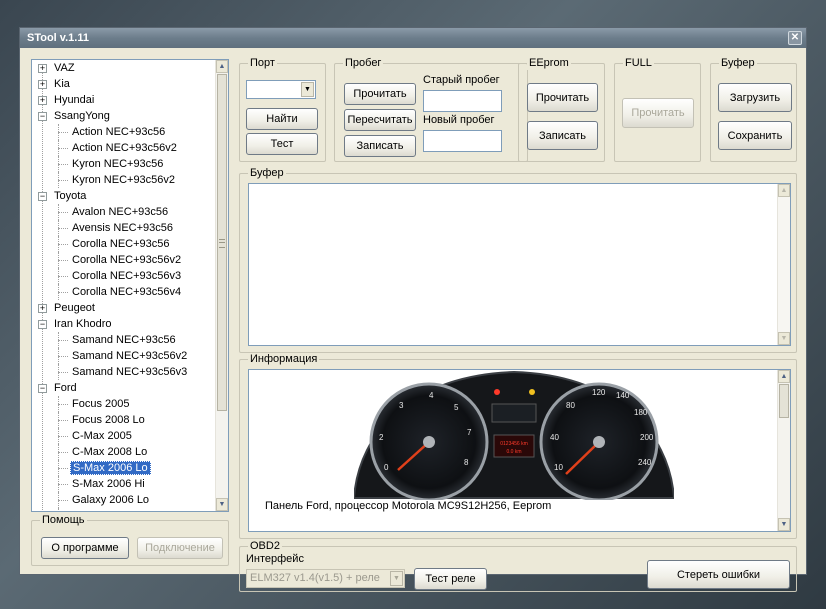  What do you see at coordinates (795, 38) in the screenshot?
I see `close-icon: ✕` at bounding box center [795, 38].